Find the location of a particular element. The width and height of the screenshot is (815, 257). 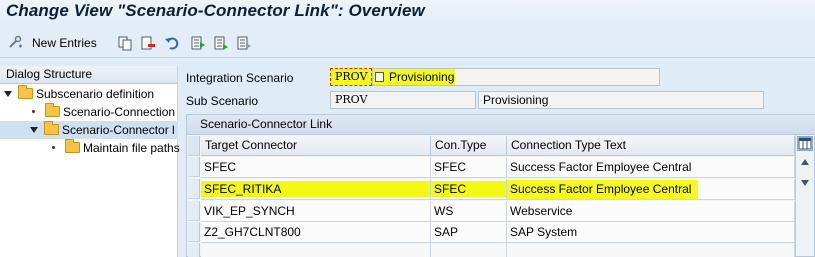

tree-item-label: Subscenario definition is located at coordinates (95, 94).